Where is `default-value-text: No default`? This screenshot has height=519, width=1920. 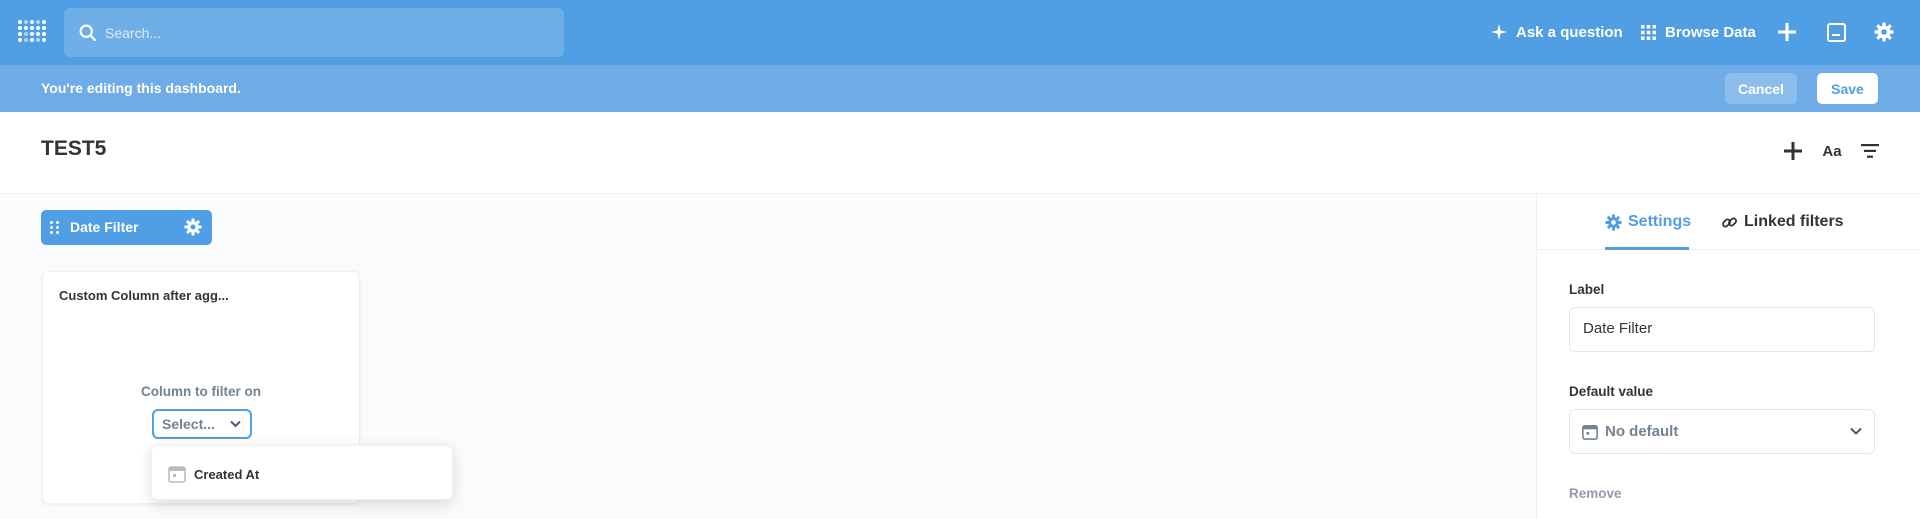
default-value-text: No default is located at coordinates (1642, 431).